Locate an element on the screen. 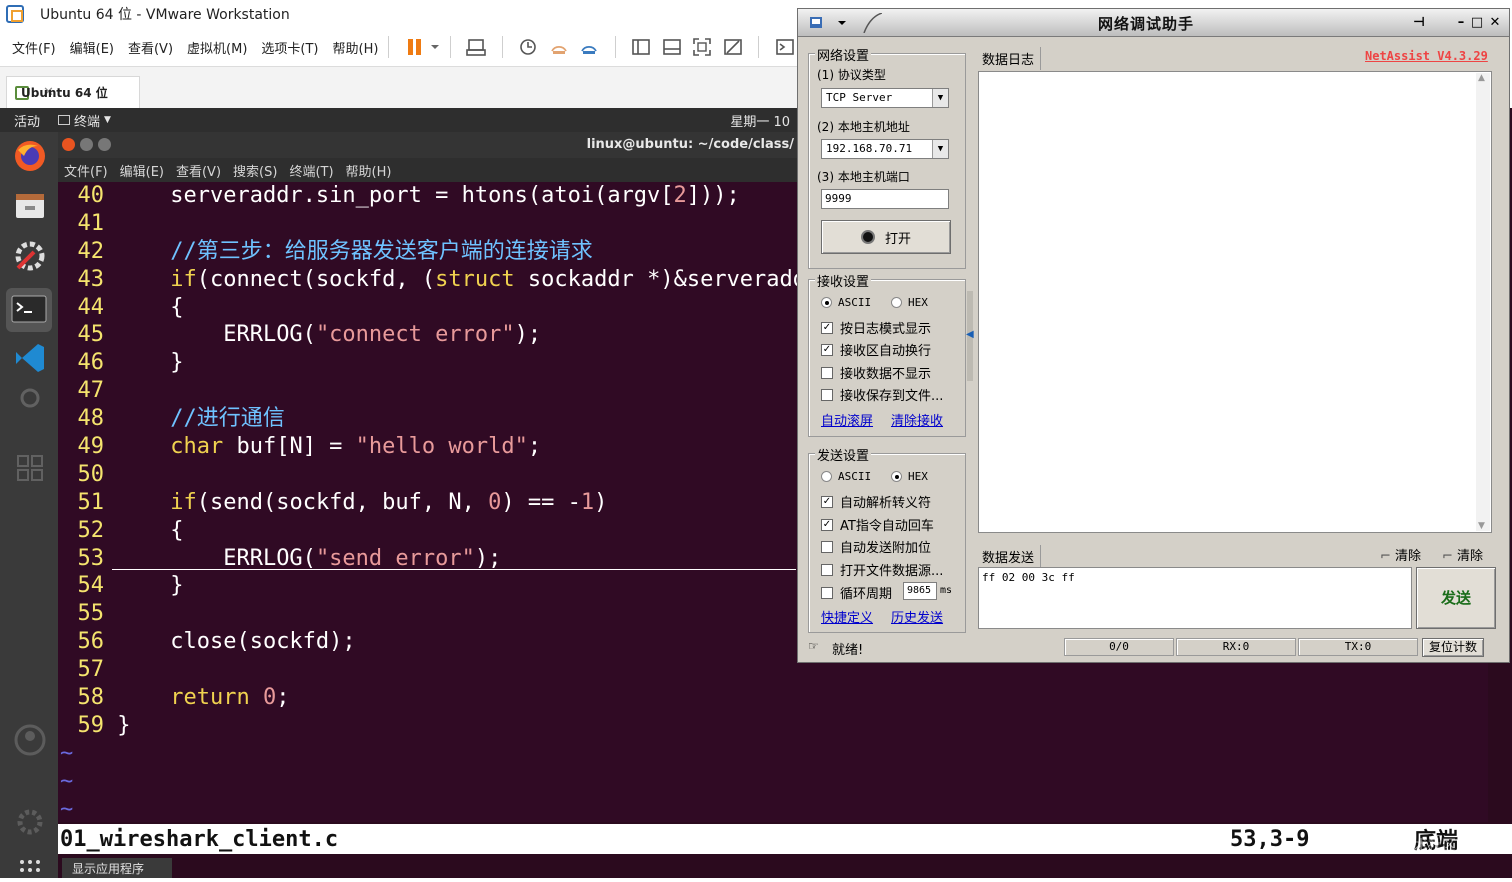  send-keys-icon is located at coordinates (476, 47).